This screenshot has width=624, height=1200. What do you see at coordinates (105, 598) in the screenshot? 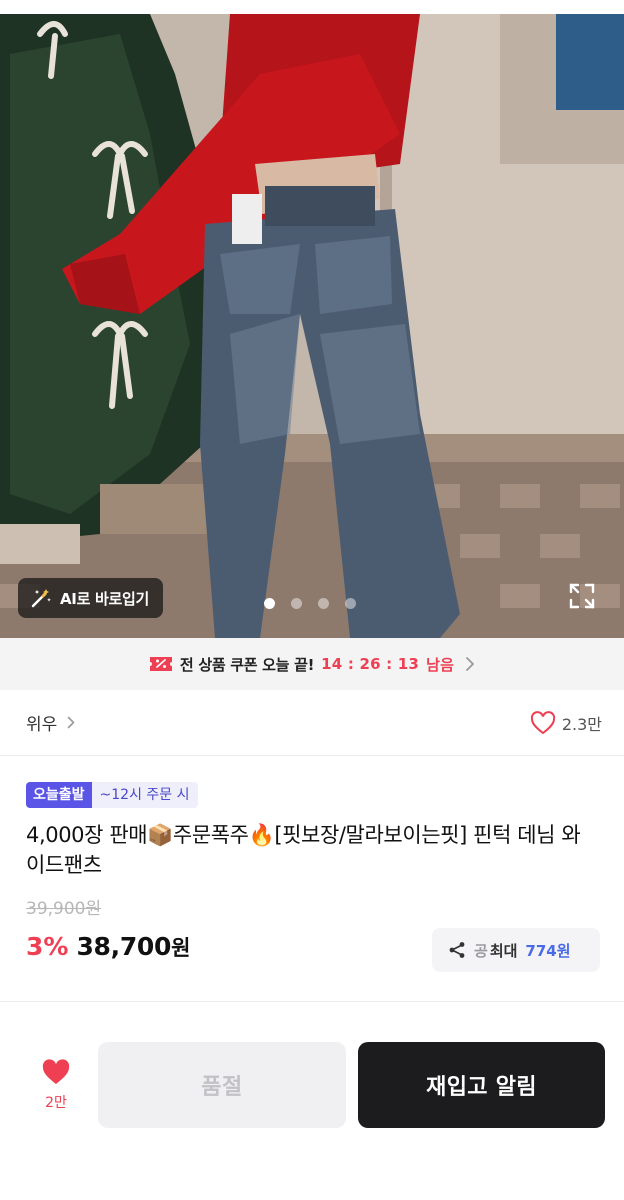
I see `ai-try-on-label: AI로 바로입기` at bounding box center [105, 598].